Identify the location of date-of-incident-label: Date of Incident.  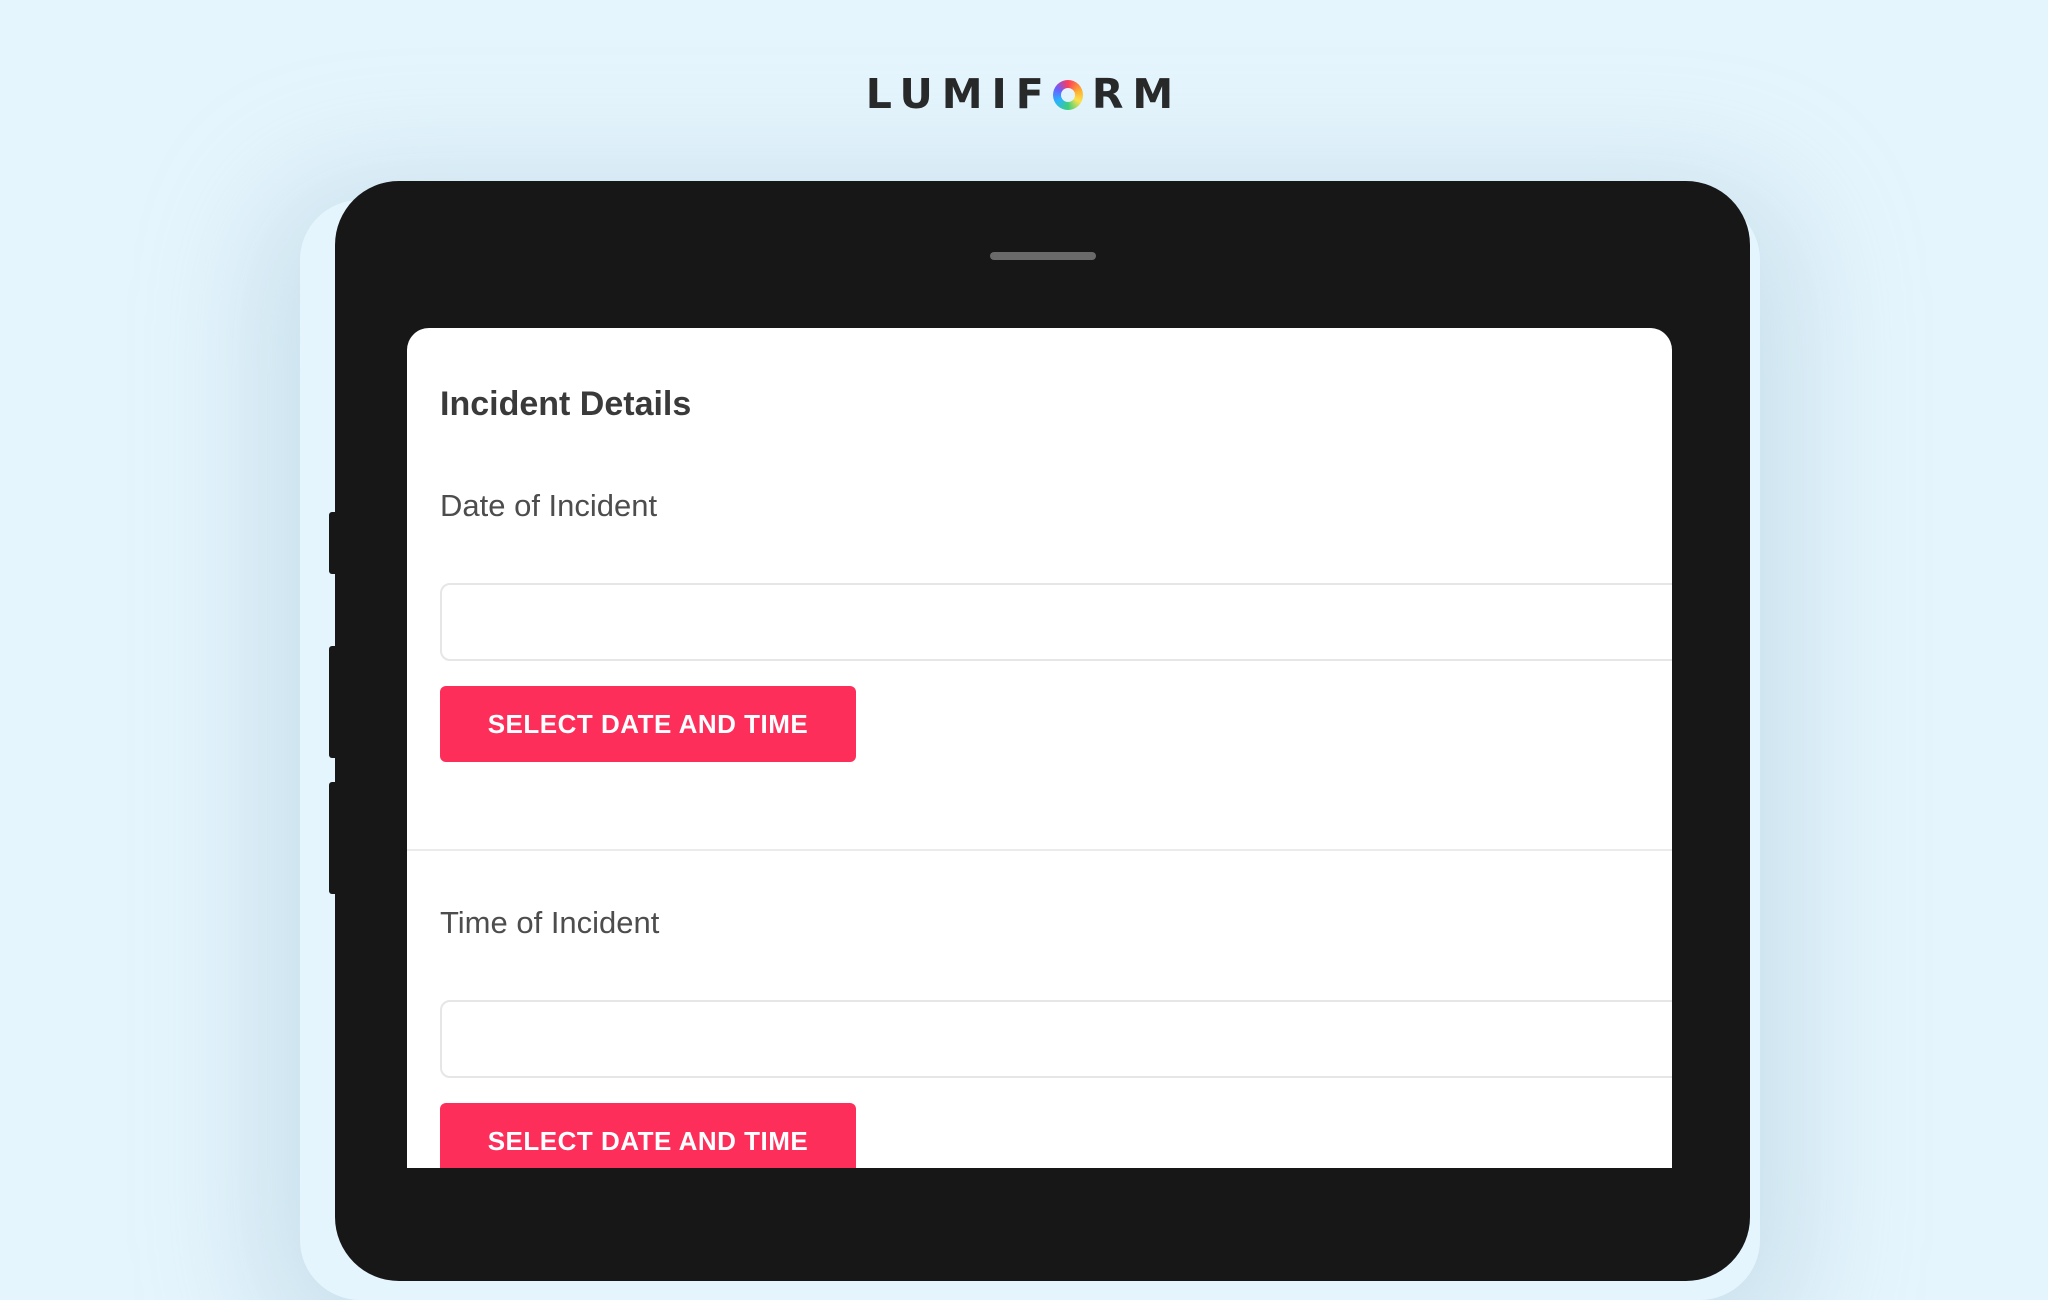
(549, 505).